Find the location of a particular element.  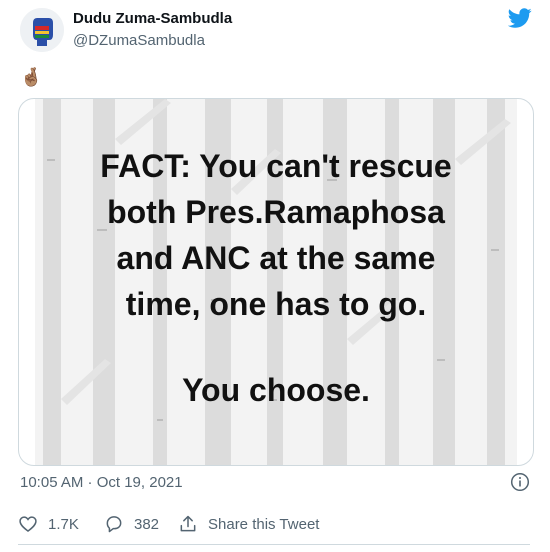

share-button: Share this Tweet is located at coordinates (248, 524).